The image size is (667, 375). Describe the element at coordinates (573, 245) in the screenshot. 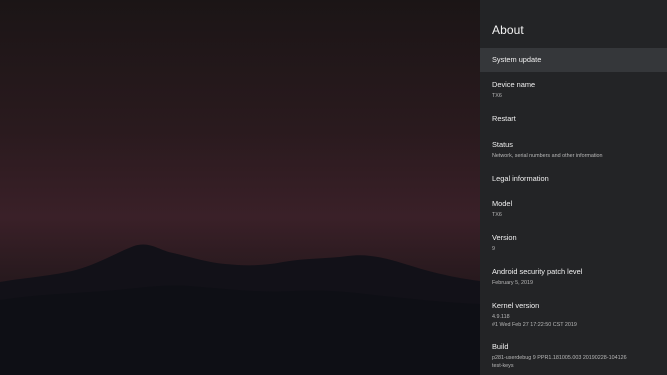

I see `version-item: Version 9` at that location.